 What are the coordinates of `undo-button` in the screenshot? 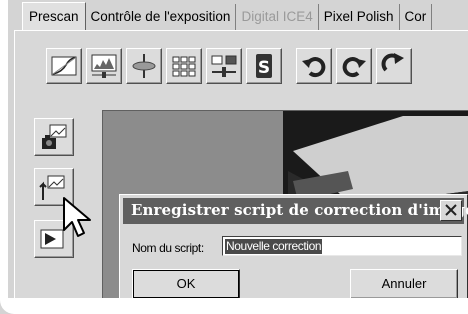 It's located at (314, 66).